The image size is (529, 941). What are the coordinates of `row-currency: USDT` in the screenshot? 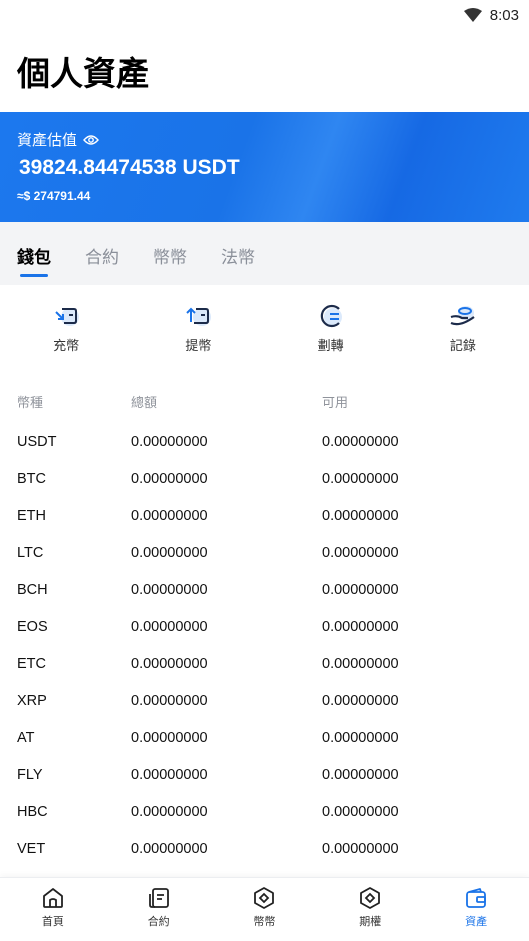 It's located at (37, 441).